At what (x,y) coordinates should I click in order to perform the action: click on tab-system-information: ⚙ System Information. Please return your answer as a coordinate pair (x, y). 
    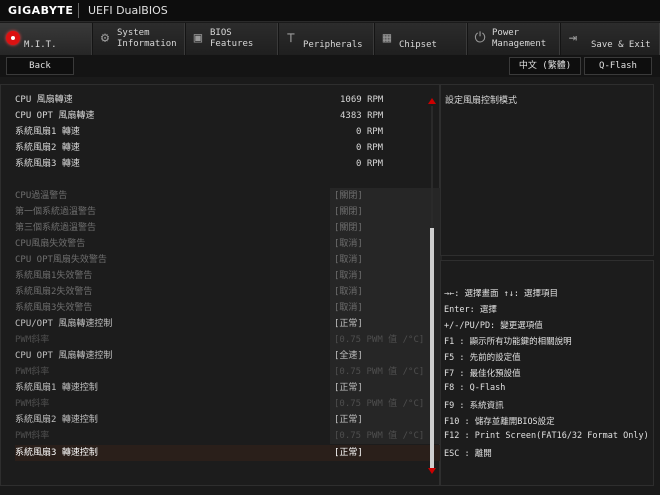
    Looking at the image, I should click on (139, 39).